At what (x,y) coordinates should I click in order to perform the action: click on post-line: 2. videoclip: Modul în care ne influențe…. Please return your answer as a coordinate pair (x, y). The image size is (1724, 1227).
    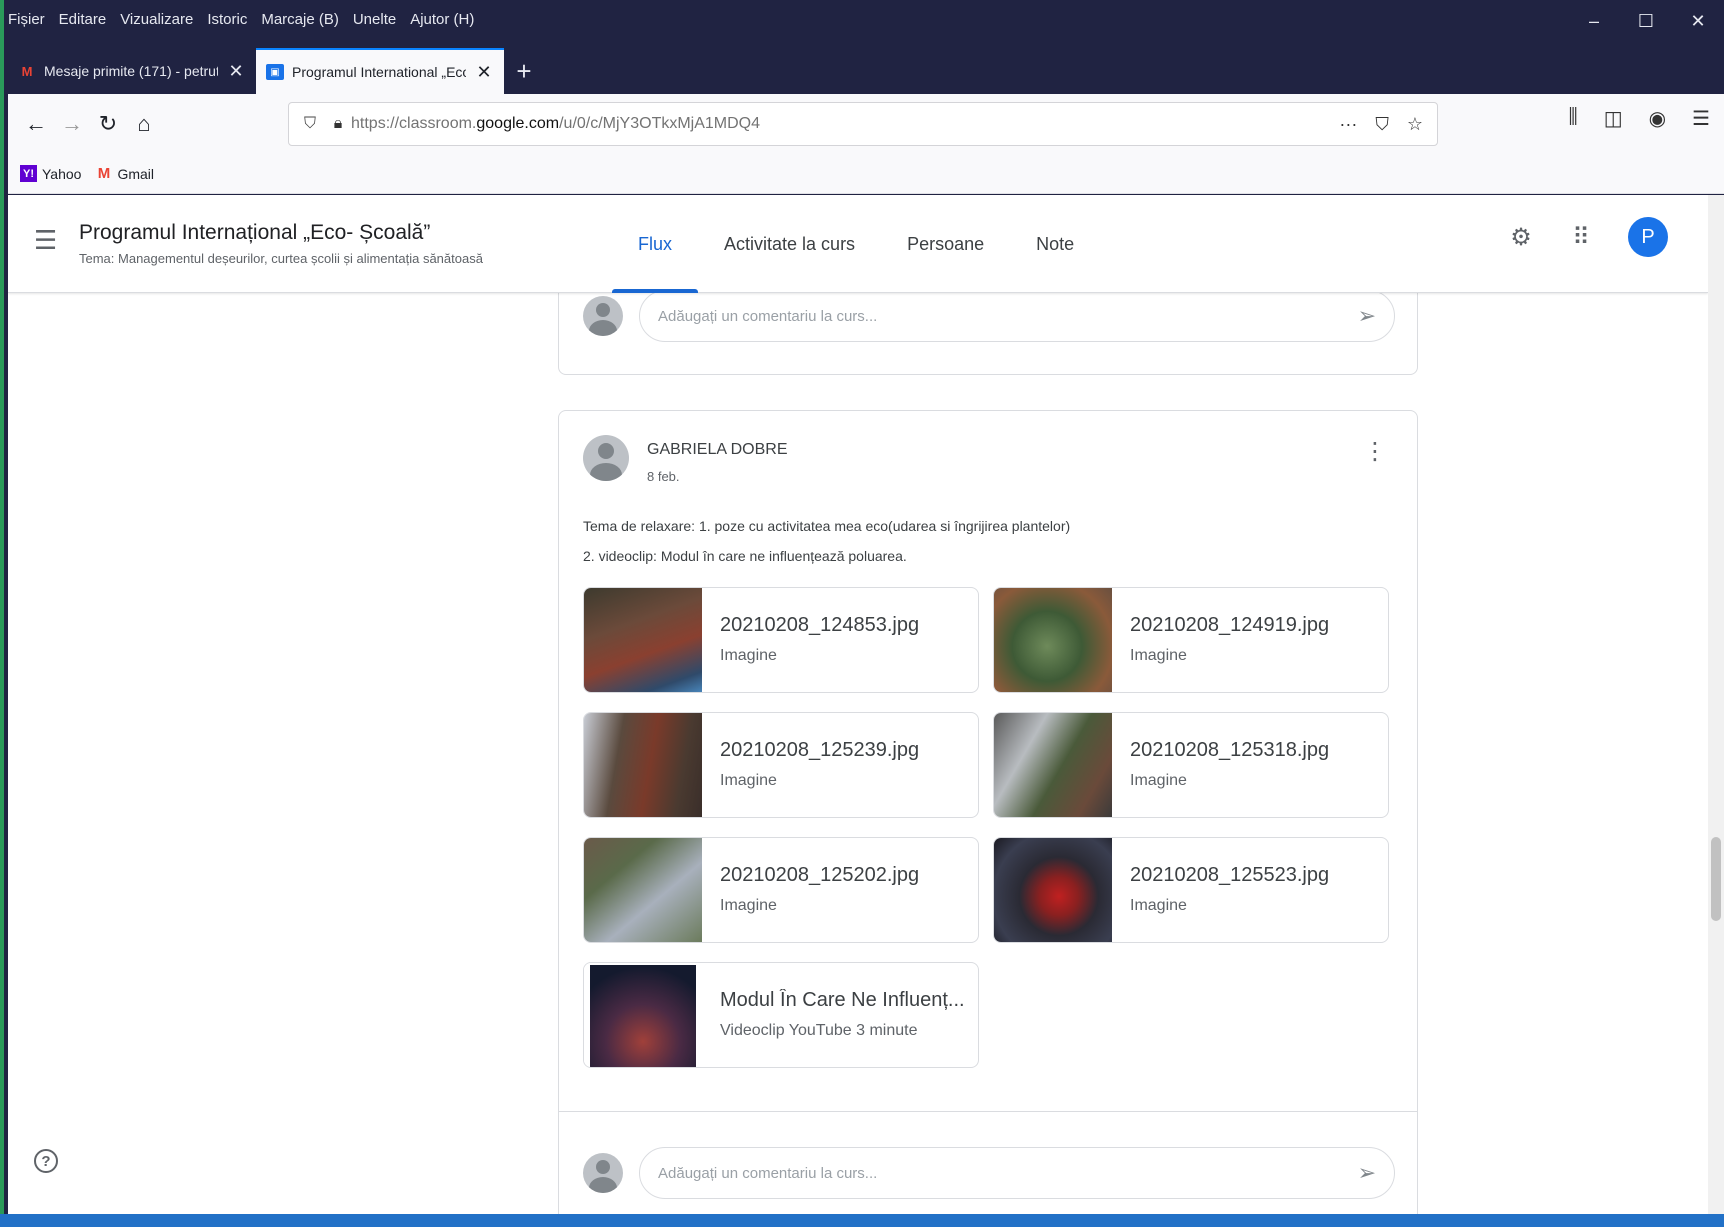
    Looking at the image, I should click on (745, 556).